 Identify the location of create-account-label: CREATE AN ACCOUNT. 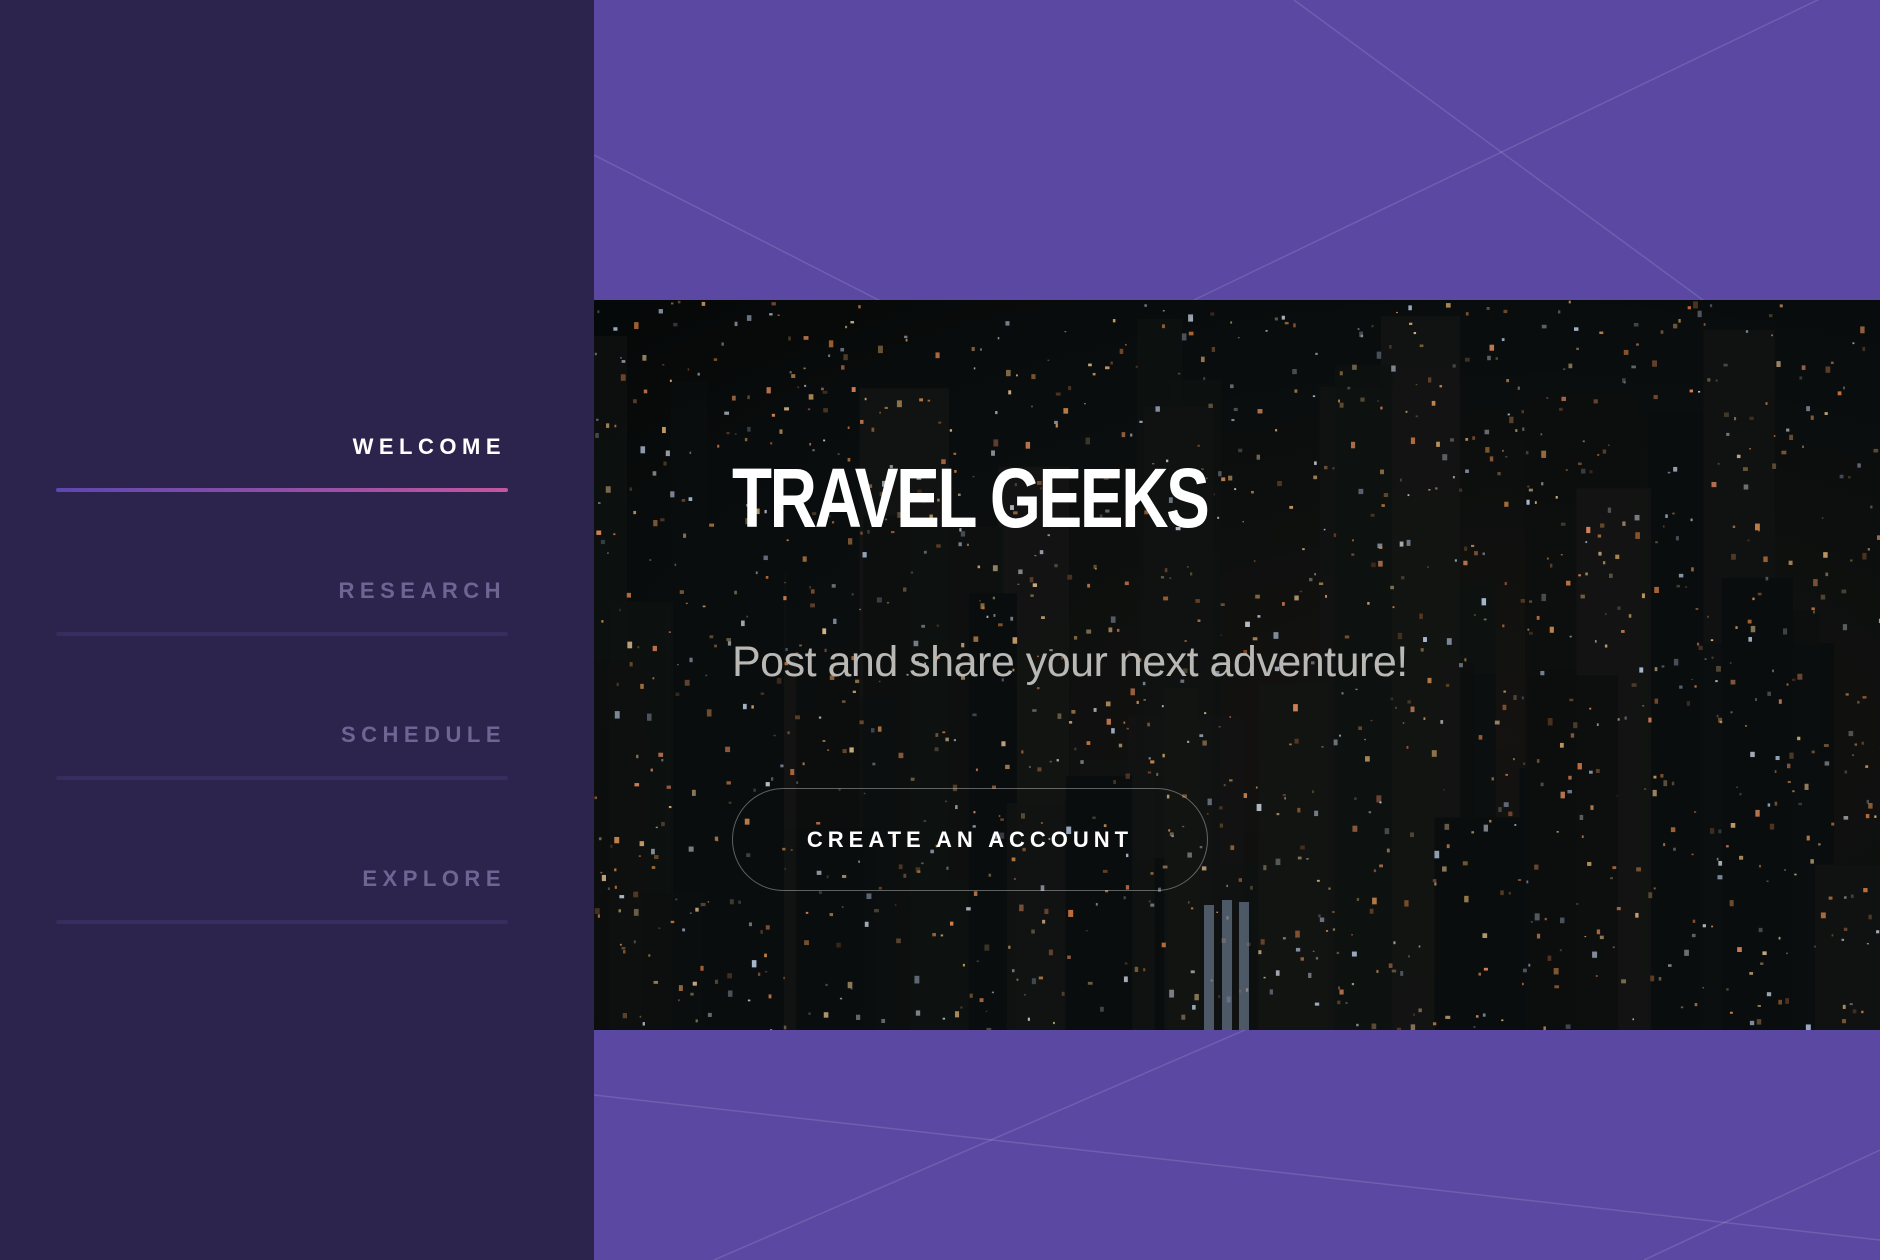
(970, 839).